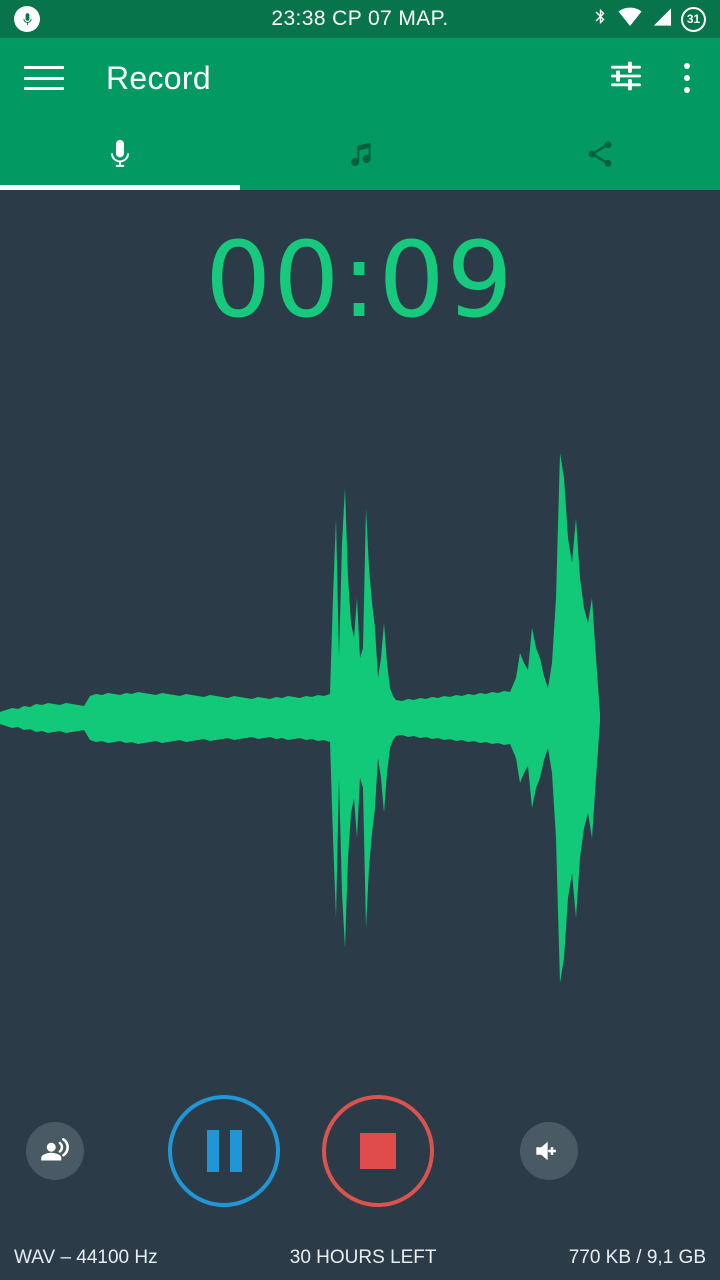 The image size is (720, 1280). I want to click on pause-button, so click(224, 1151).